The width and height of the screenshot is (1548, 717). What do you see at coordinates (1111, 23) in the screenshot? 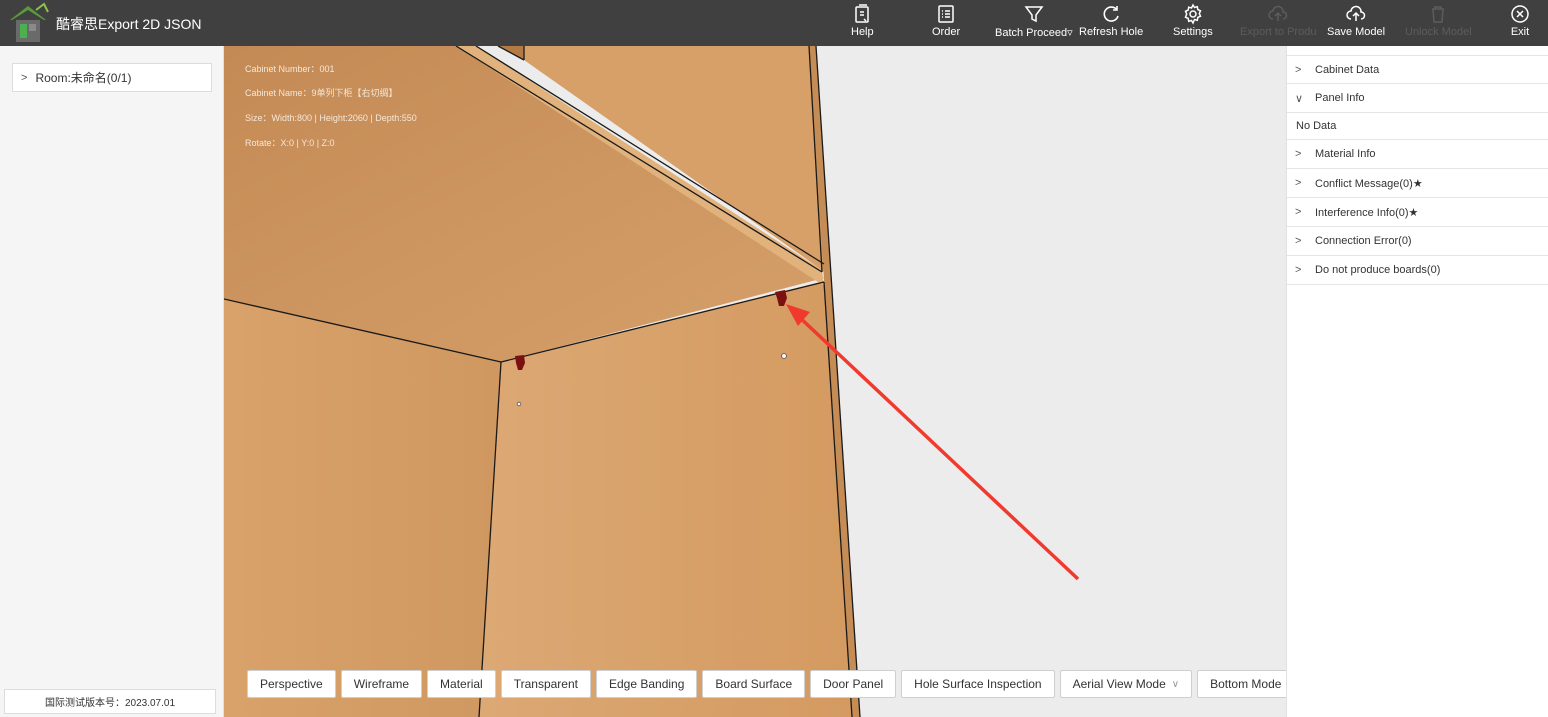
I see `refresh-hole-button: Refresh Hole` at bounding box center [1111, 23].